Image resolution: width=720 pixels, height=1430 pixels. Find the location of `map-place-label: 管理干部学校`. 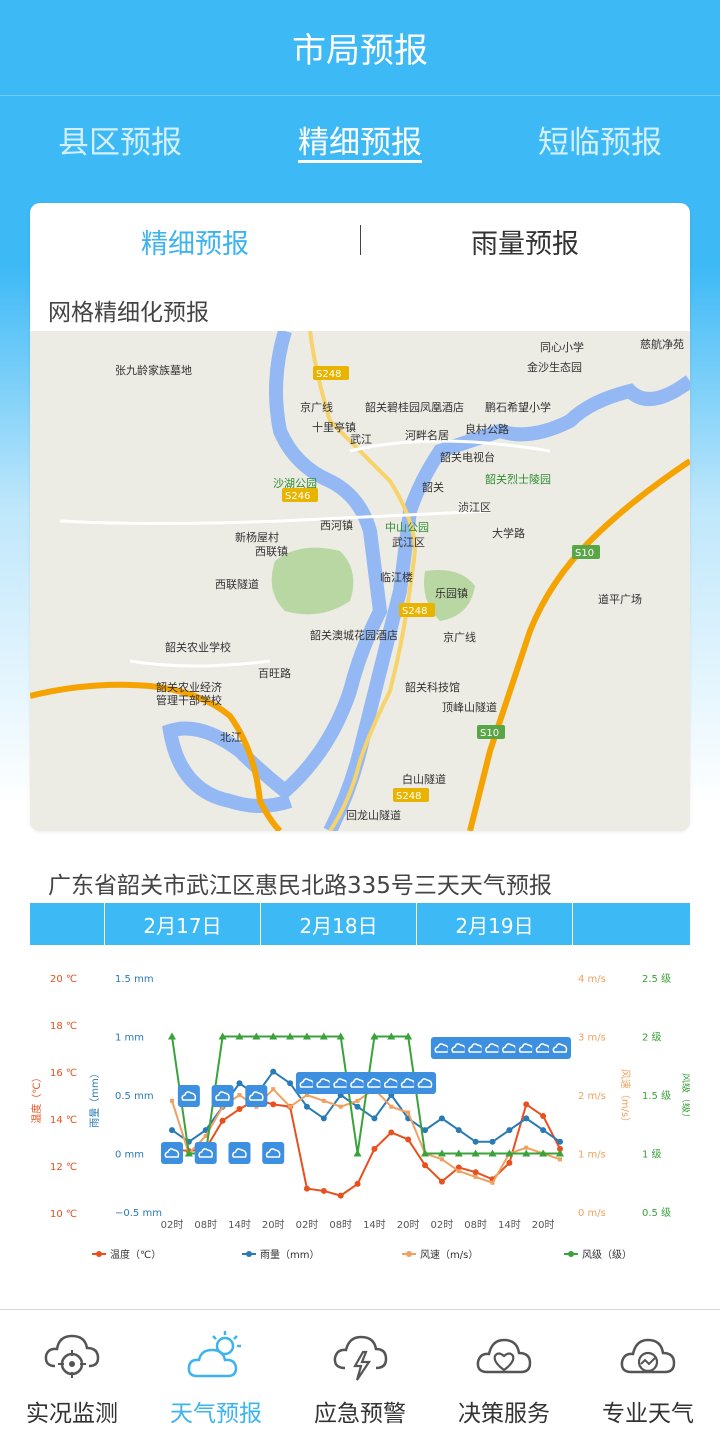

map-place-label: 管理干部学校 is located at coordinates (189, 700).